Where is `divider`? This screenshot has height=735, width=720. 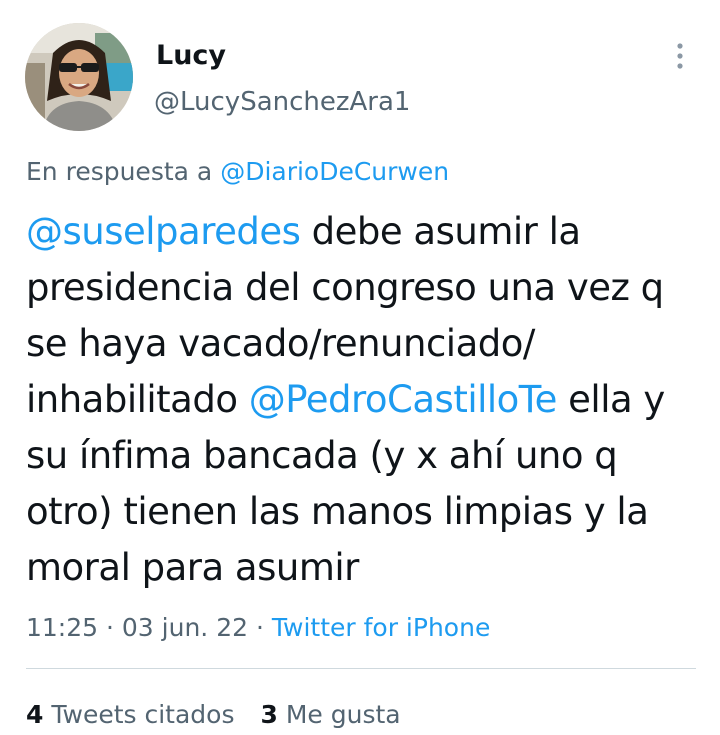 divider is located at coordinates (361, 668).